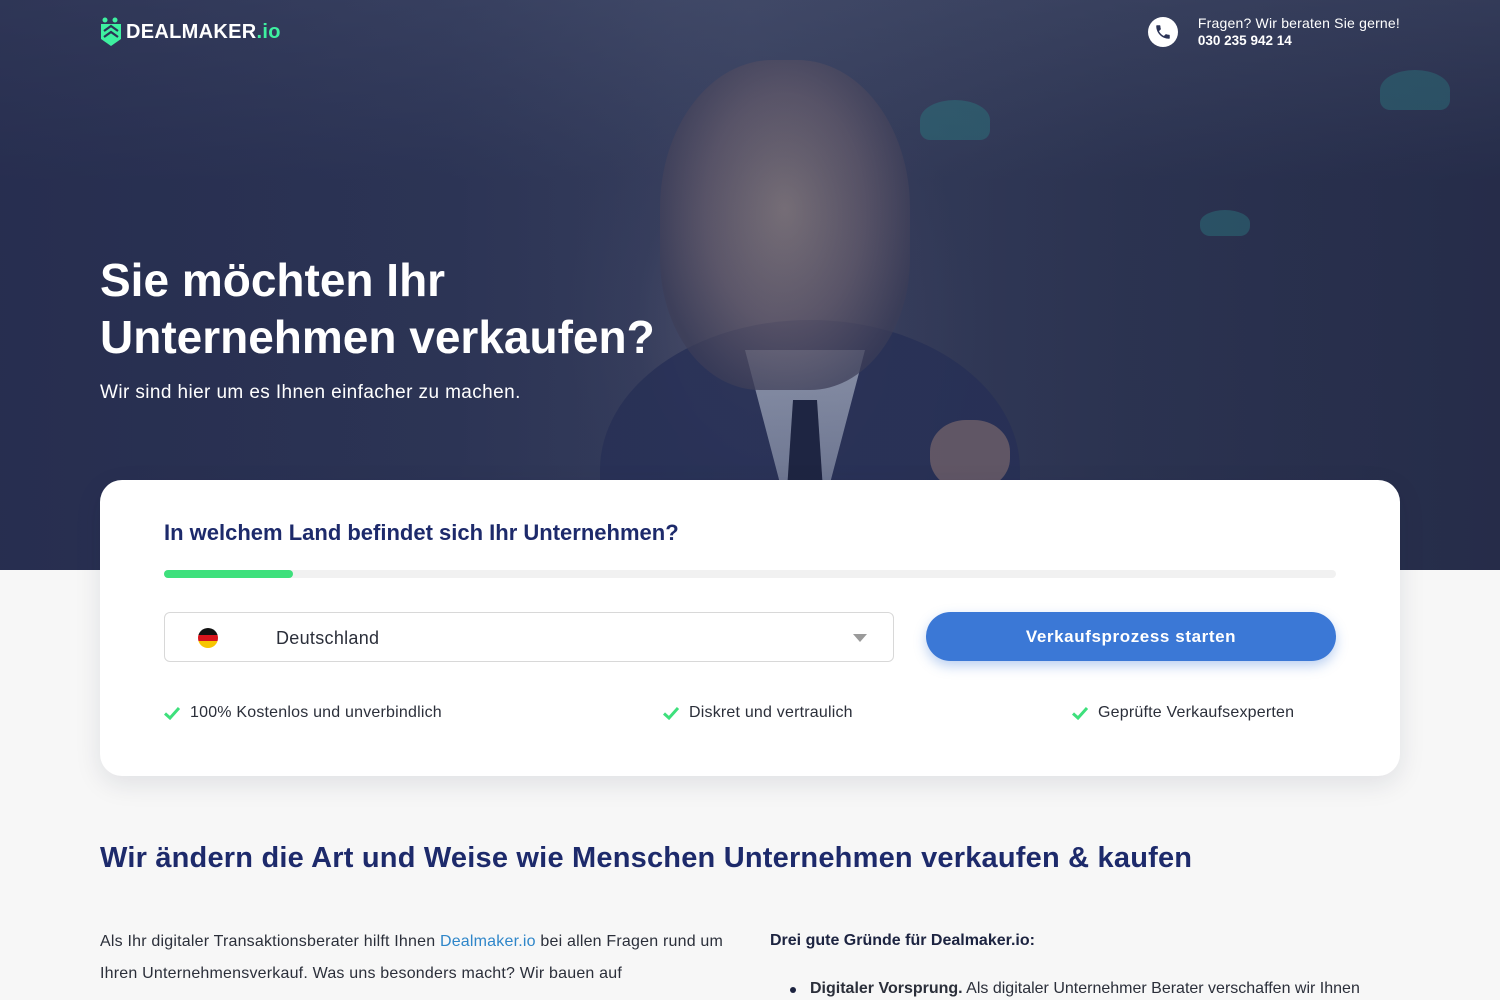 The height and width of the screenshot is (1000, 1500). What do you see at coordinates (886, 988) in the screenshot?
I see `reason-bold: Digitaler Vorsprung.` at bounding box center [886, 988].